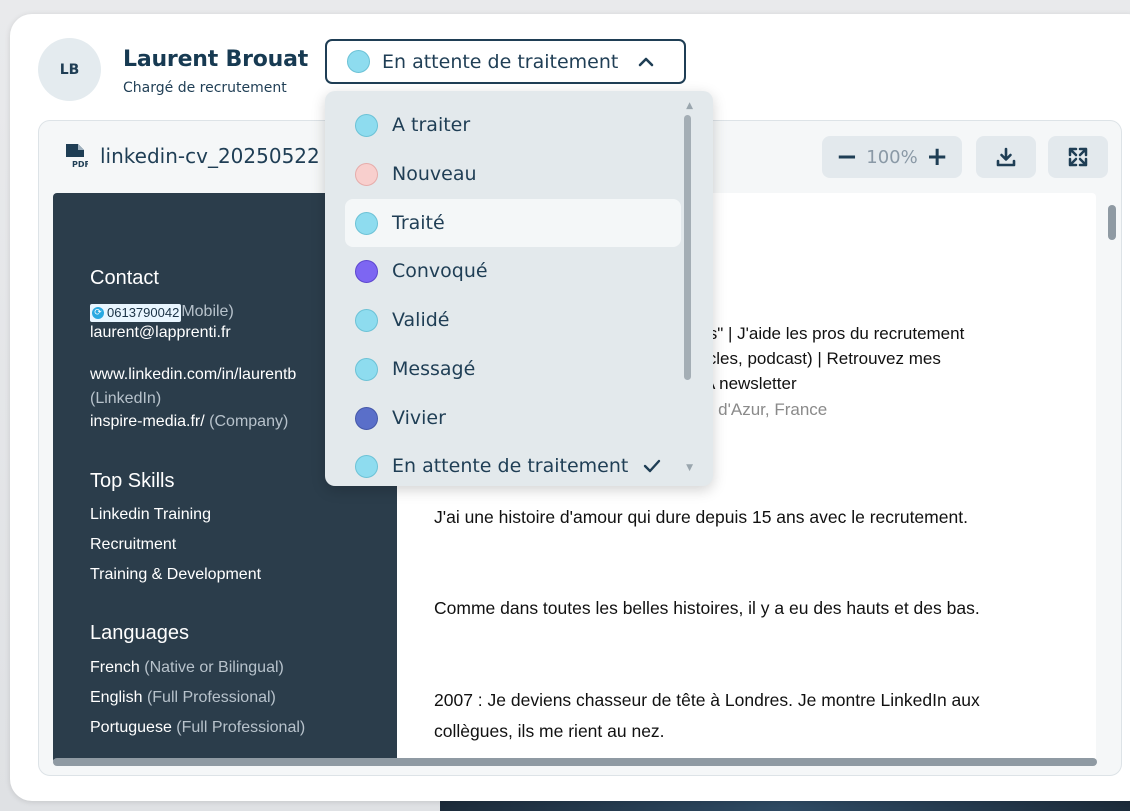  I want to click on language-item: English (Full Professional), so click(183, 697).